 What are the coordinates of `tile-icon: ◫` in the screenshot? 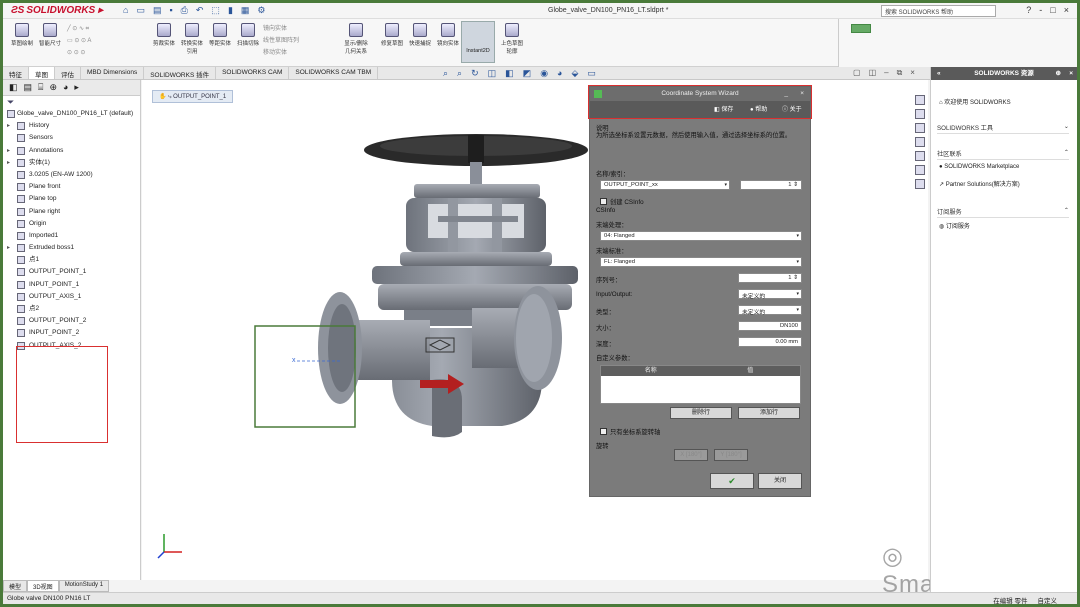 It's located at (873, 73).